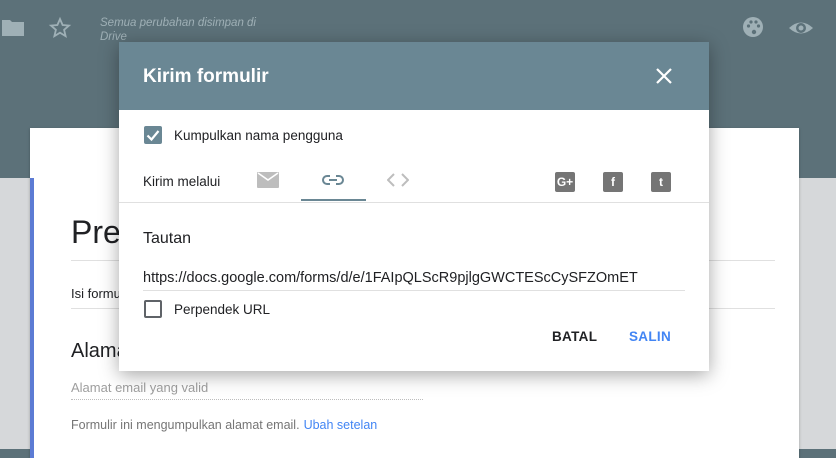 Image resolution: width=836 pixels, height=458 pixels. What do you see at coordinates (664, 76) in the screenshot?
I see `close-icon` at bounding box center [664, 76].